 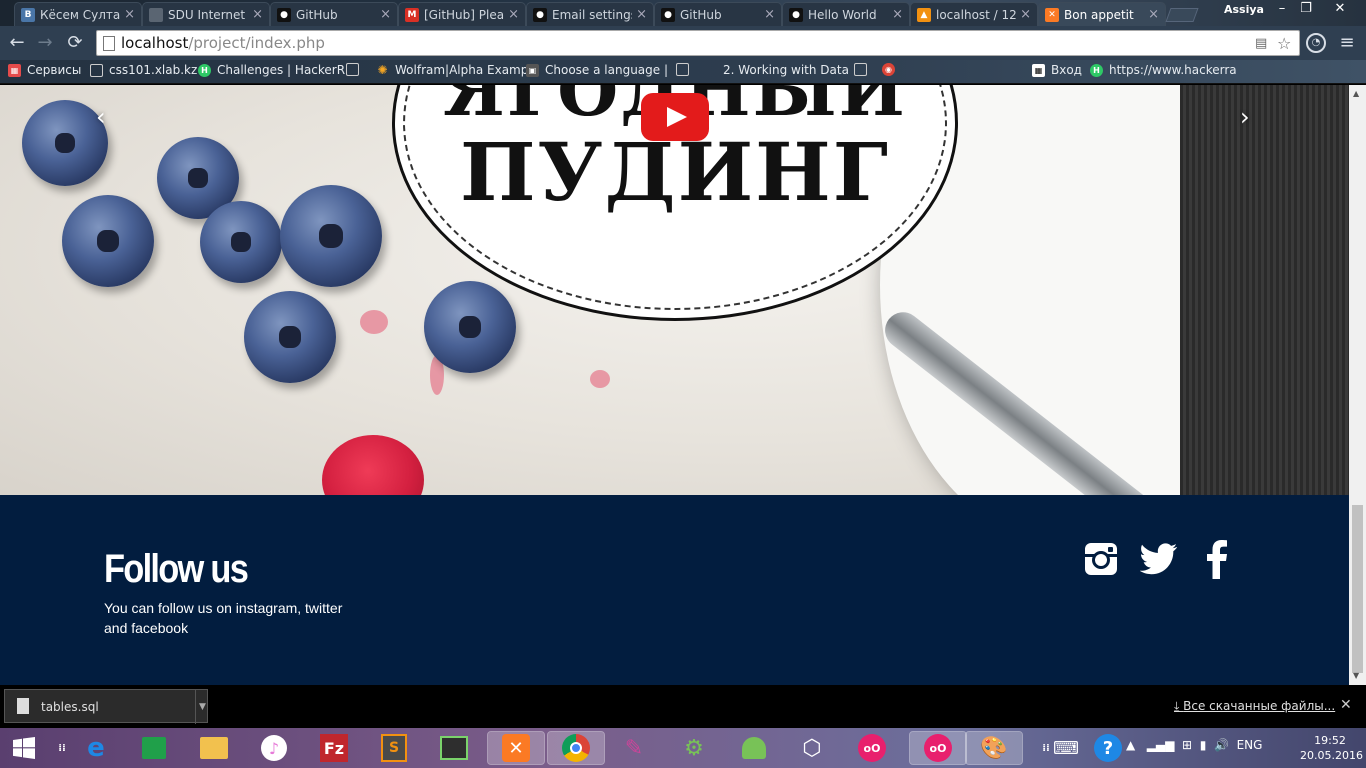 What do you see at coordinates (54, 70) in the screenshot?
I see `bookmark-label: Сервисы` at bounding box center [54, 70].